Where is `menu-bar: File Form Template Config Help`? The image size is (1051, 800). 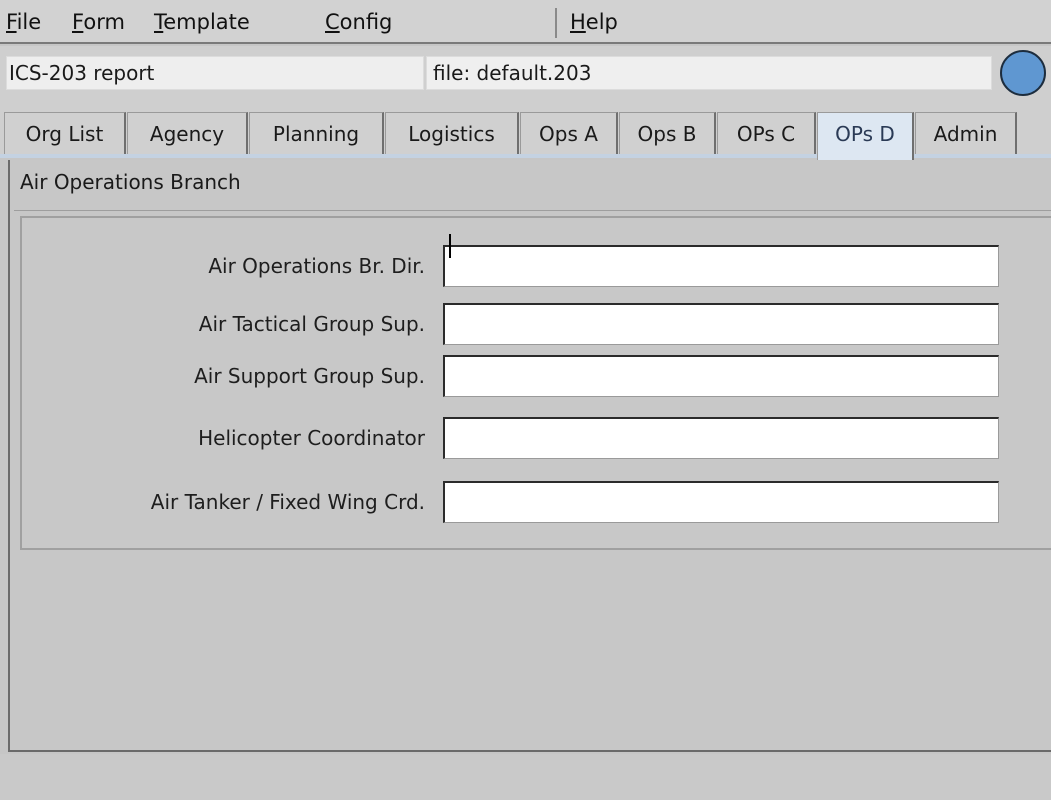
menu-bar: File Form Template Config Help is located at coordinates (525, 22).